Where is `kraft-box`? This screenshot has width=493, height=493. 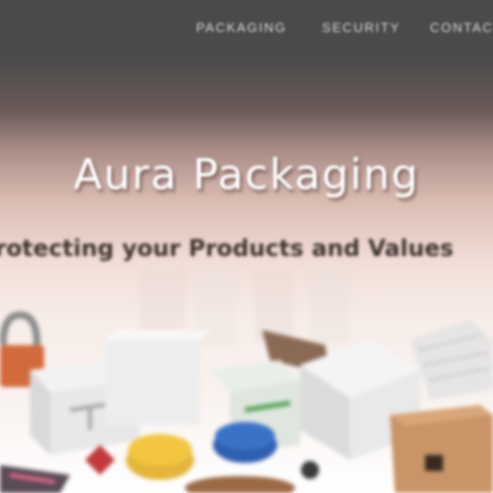
kraft-box is located at coordinates (441, 449).